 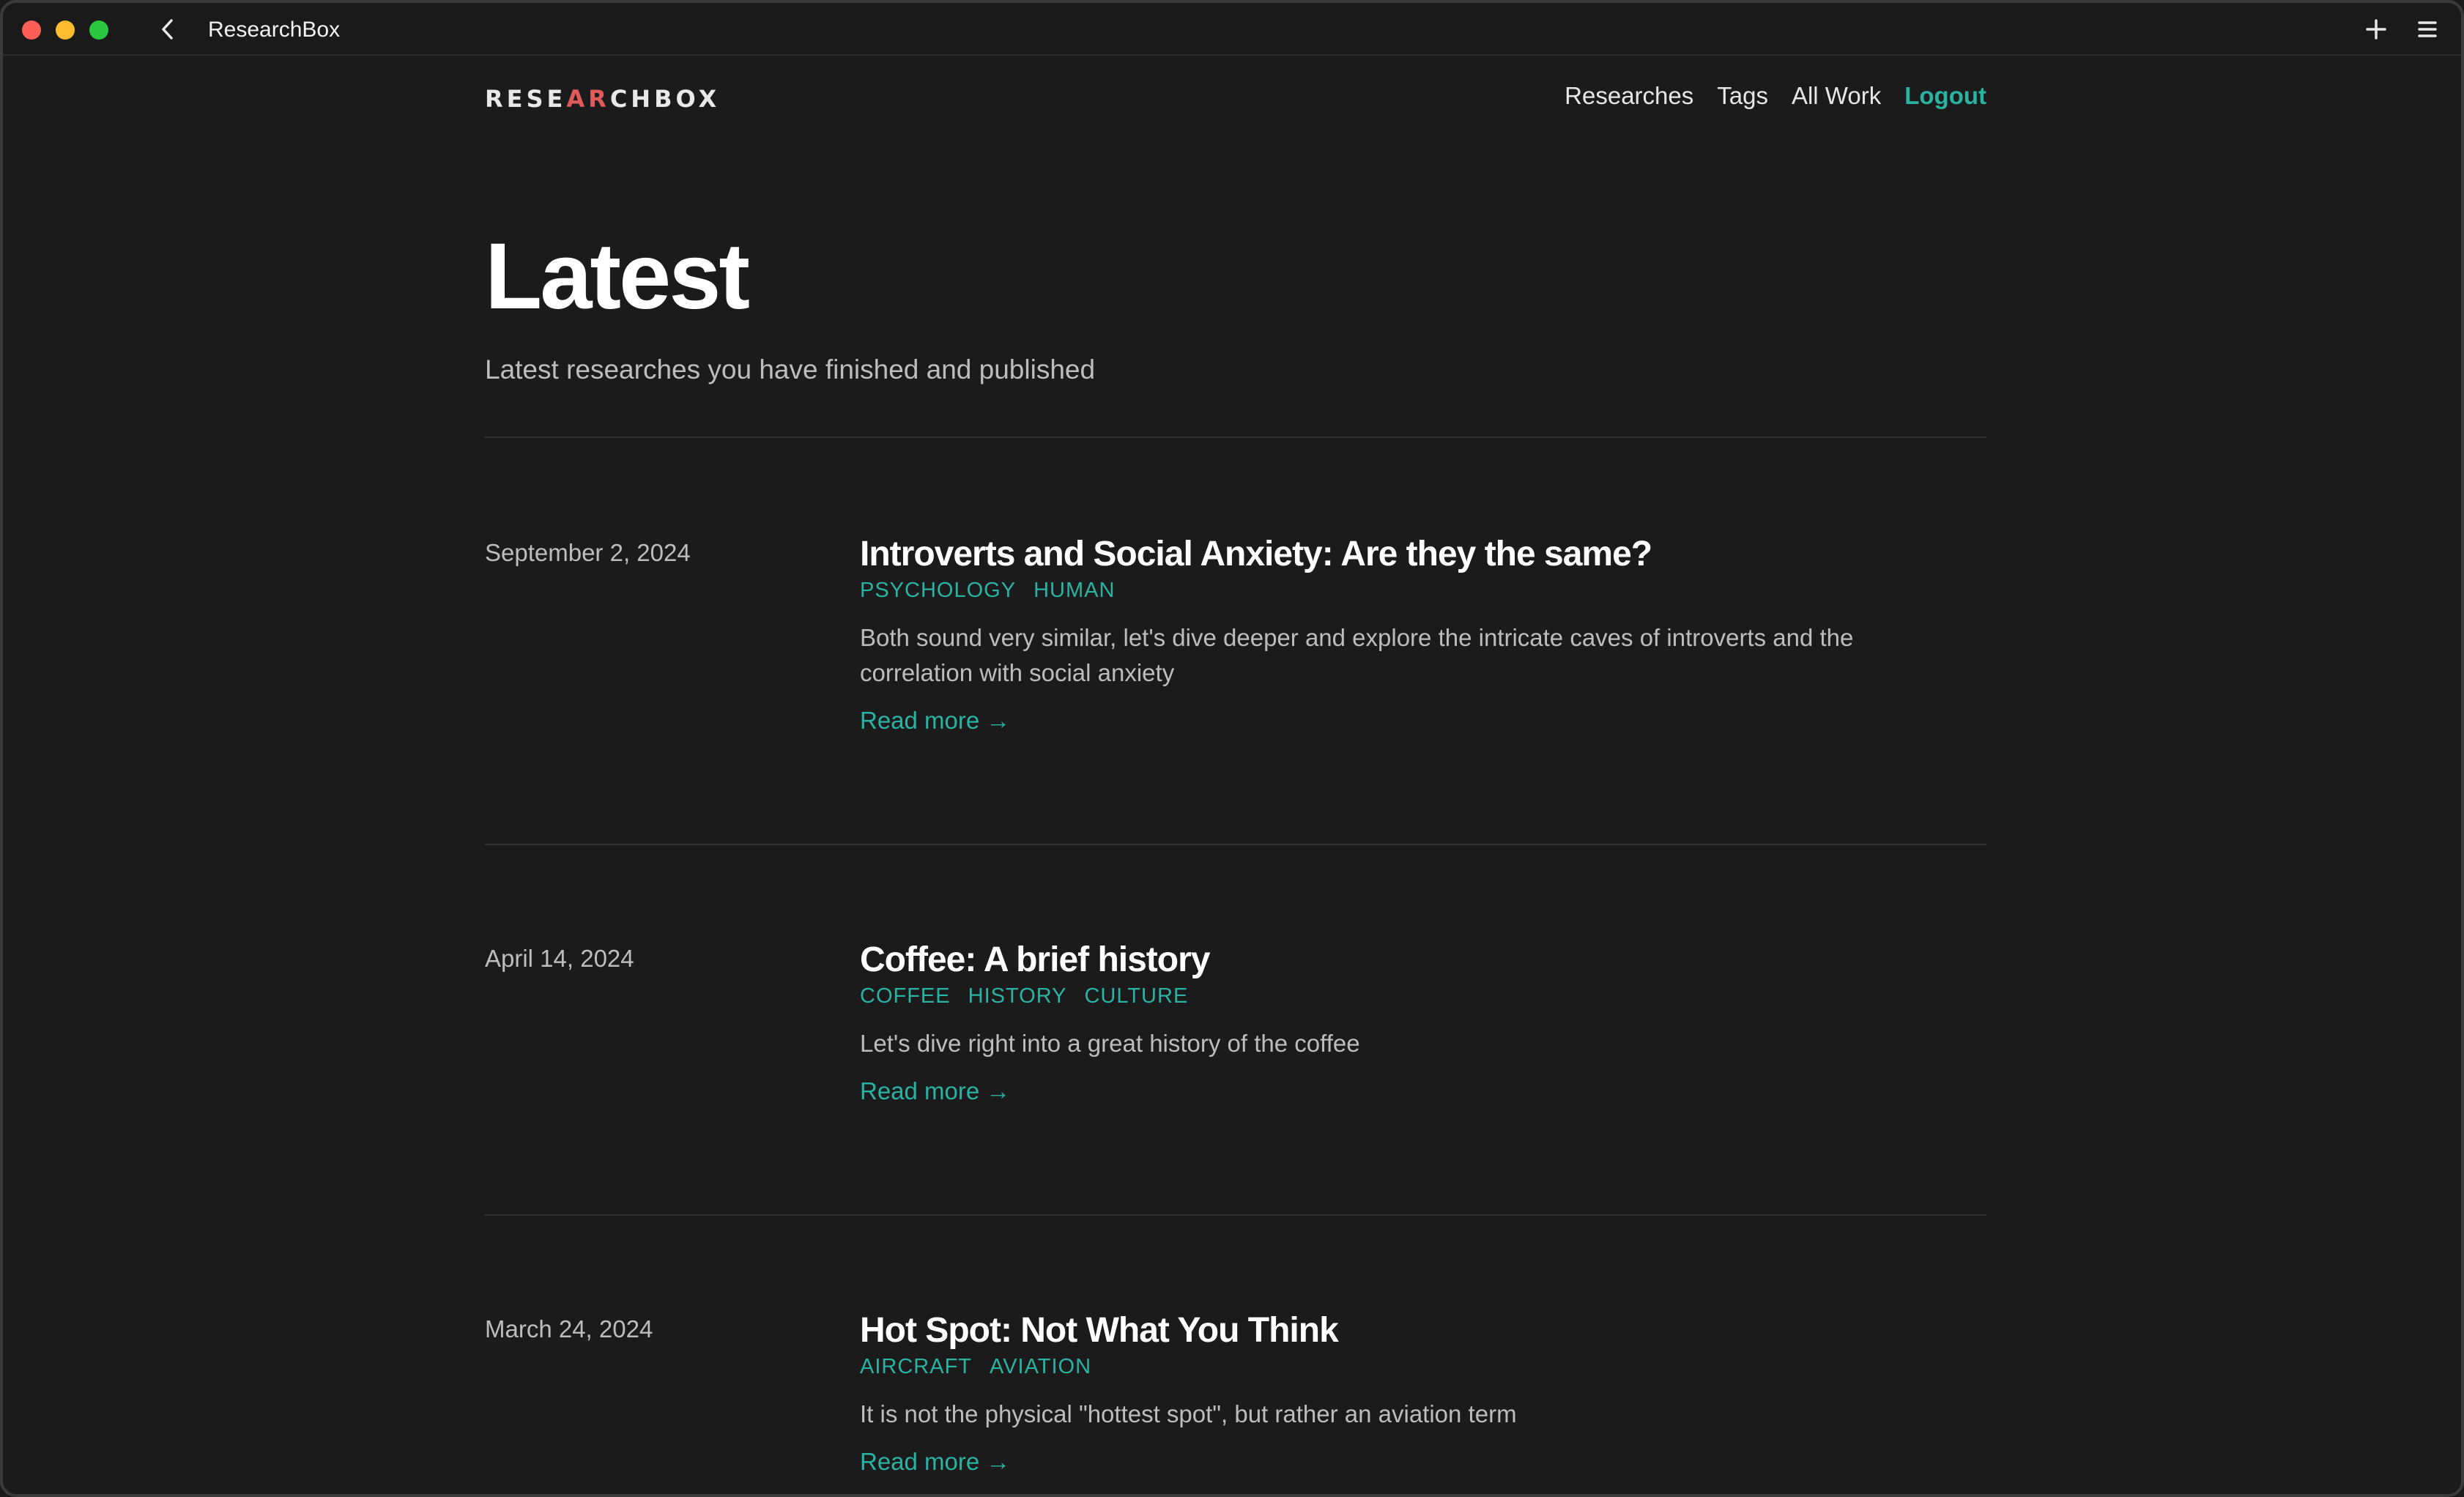 I want to click on article-date: September 2, 2024, so click(x=588, y=552).